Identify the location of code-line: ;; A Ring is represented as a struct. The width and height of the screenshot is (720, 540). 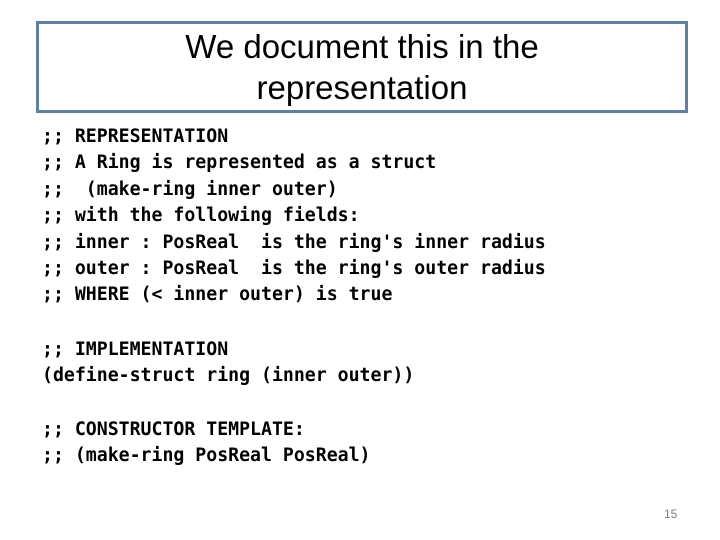
(239, 163).